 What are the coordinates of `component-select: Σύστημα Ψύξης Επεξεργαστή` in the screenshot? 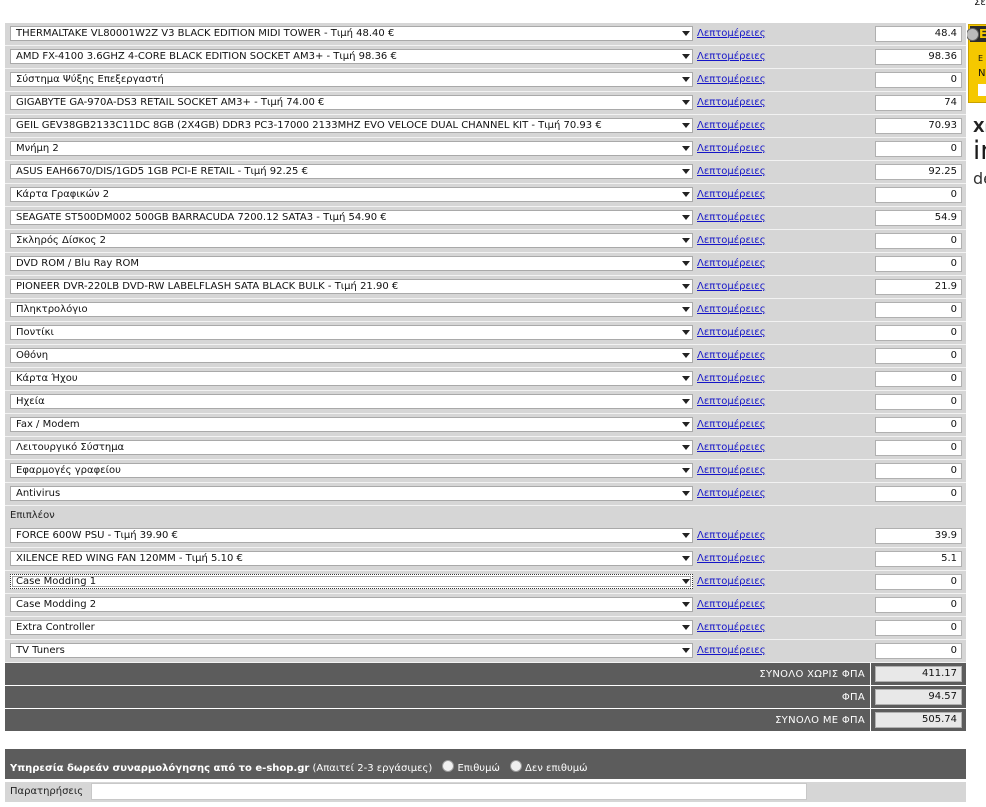 It's located at (351, 79).